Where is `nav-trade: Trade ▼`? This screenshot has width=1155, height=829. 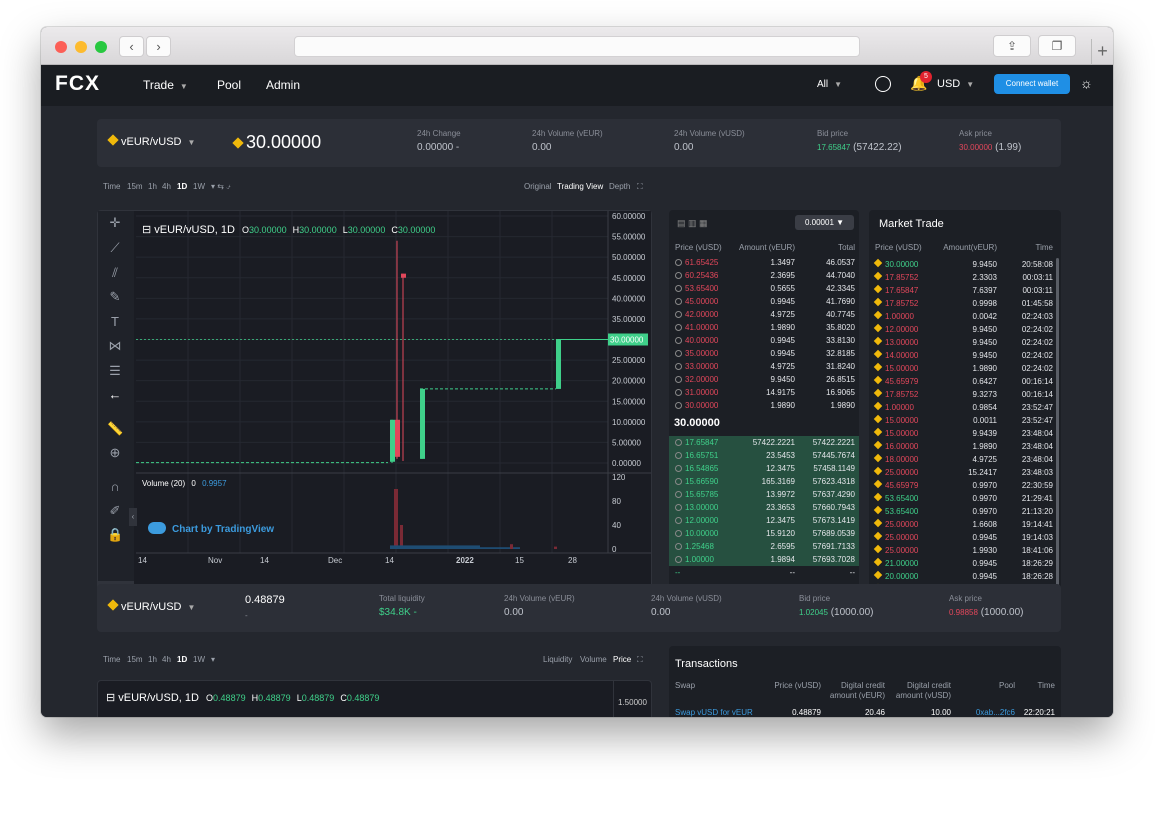 nav-trade: Trade ▼ is located at coordinates (165, 85).